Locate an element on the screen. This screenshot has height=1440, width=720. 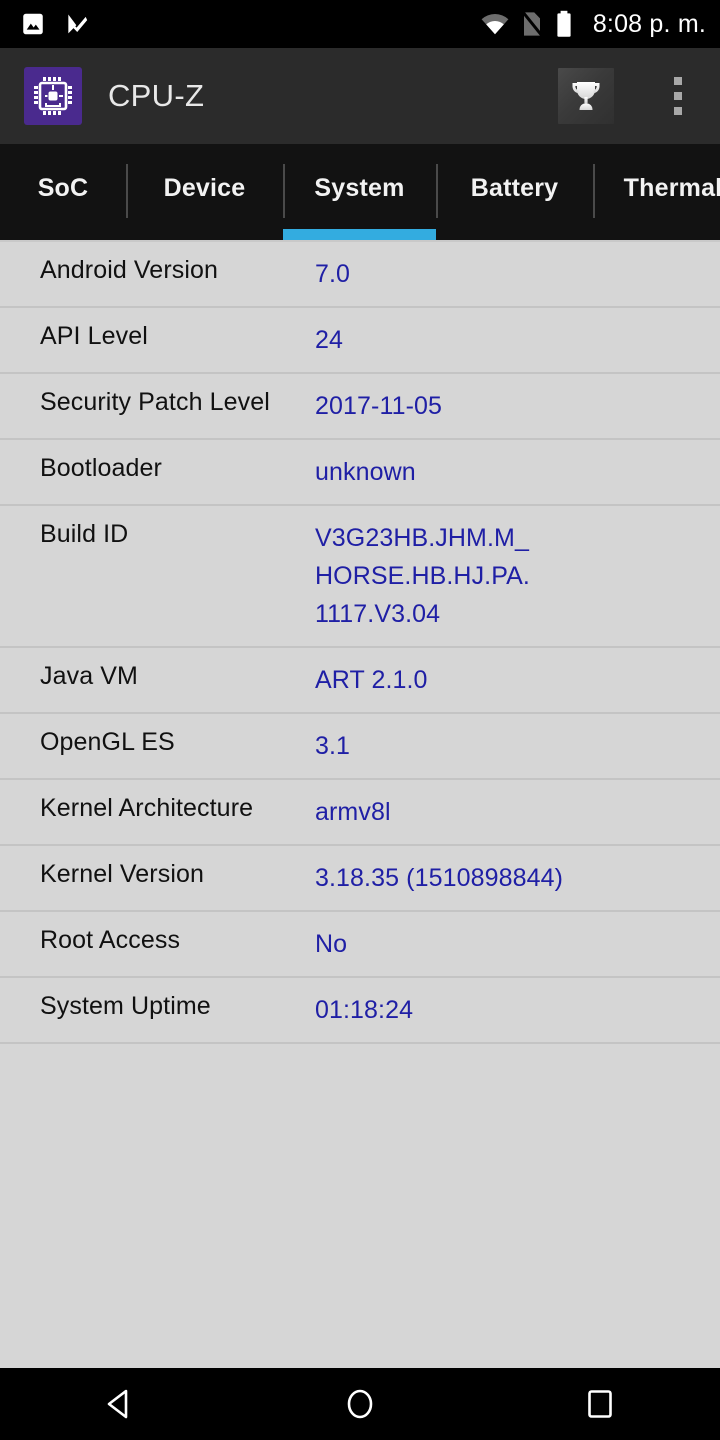
recents-button is located at coordinates (600, 1404).